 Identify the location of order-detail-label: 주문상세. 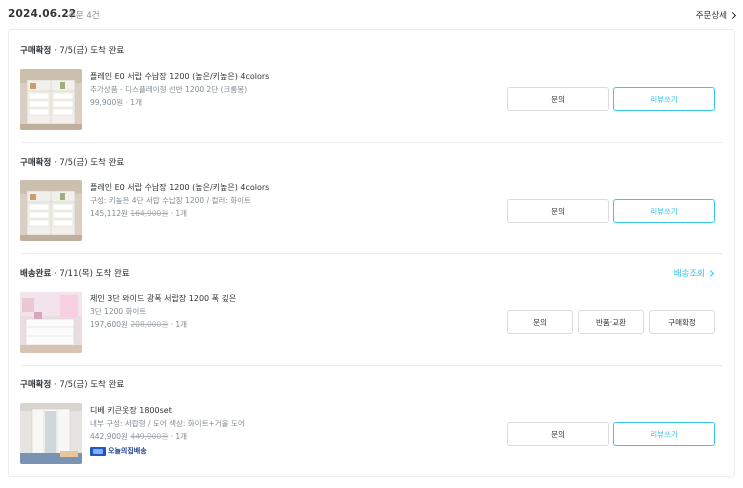
(711, 16).